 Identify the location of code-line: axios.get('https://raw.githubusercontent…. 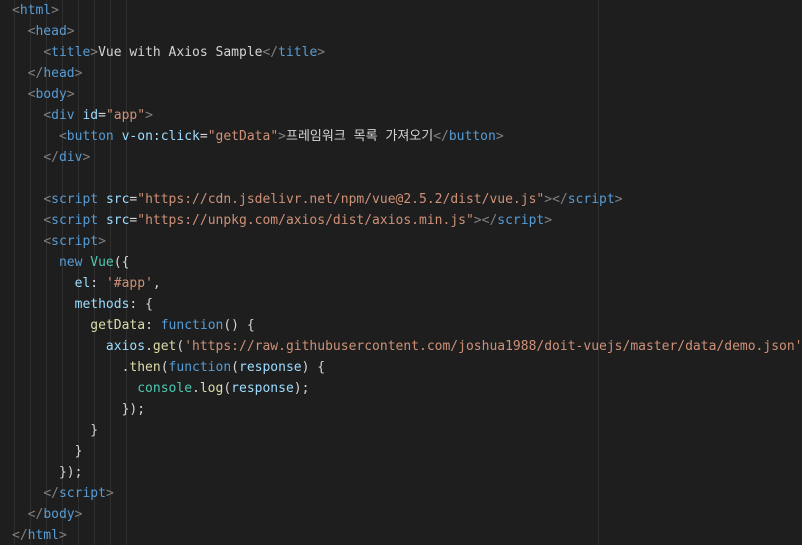
(407, 346).